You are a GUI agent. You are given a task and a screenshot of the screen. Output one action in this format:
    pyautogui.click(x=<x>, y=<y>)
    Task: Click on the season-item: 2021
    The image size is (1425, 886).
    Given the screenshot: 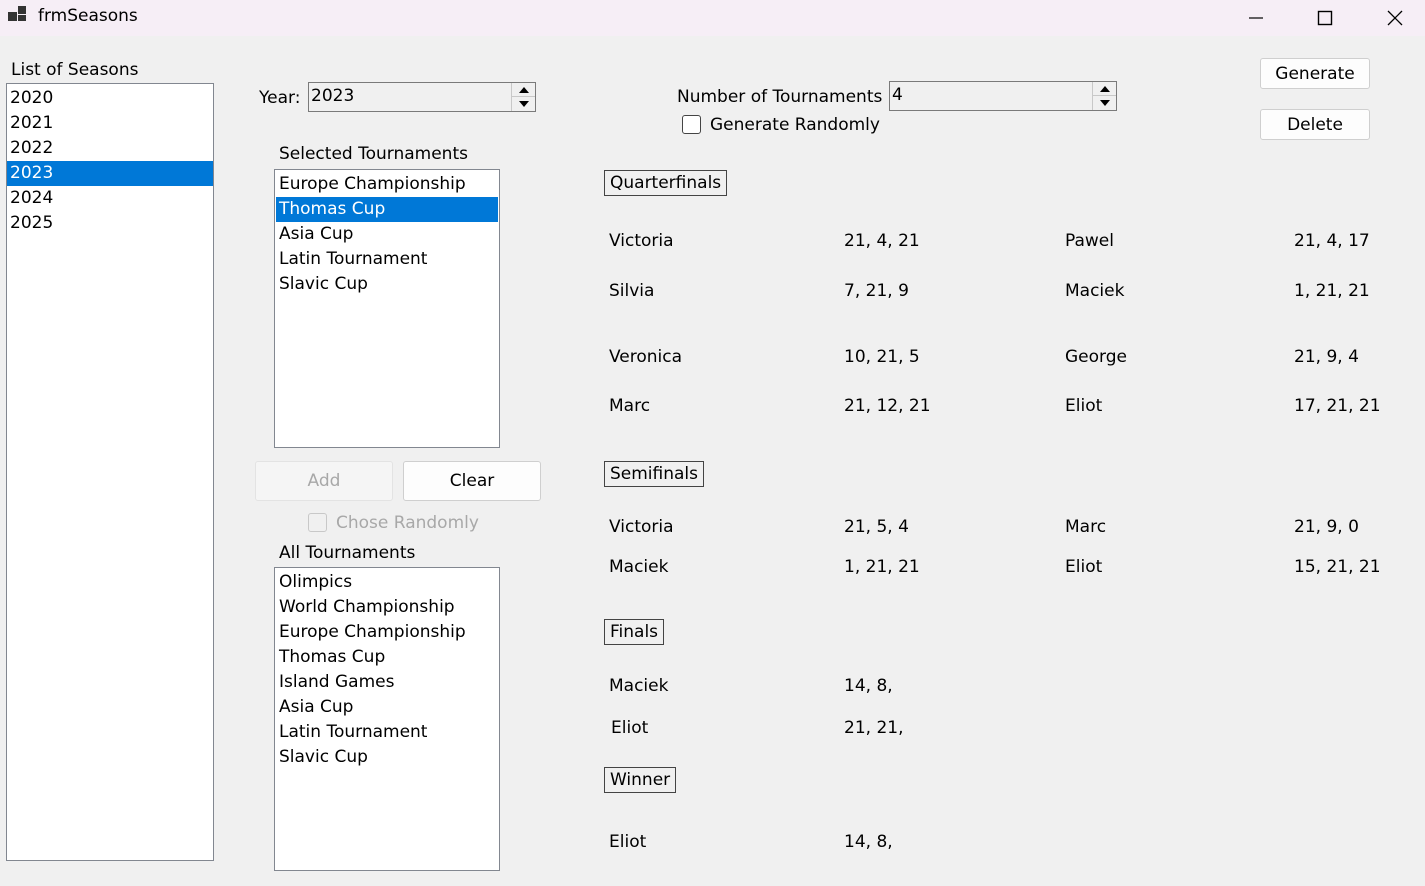 What is the action you would take?
    pyautogui.click(x=110, y=123)
    